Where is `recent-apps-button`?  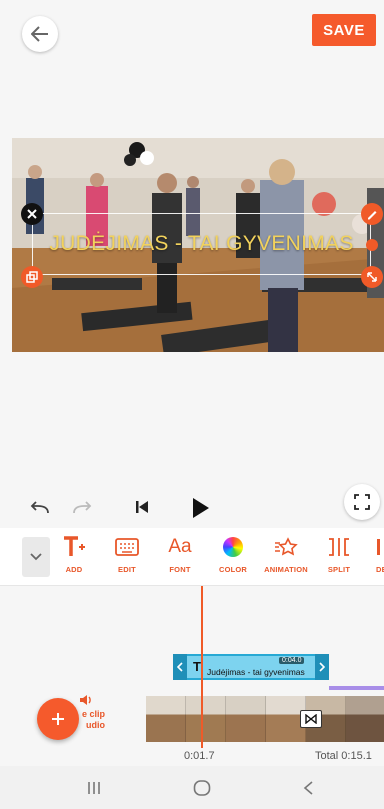 recent-apps-button is located at coordinates (94, 790).